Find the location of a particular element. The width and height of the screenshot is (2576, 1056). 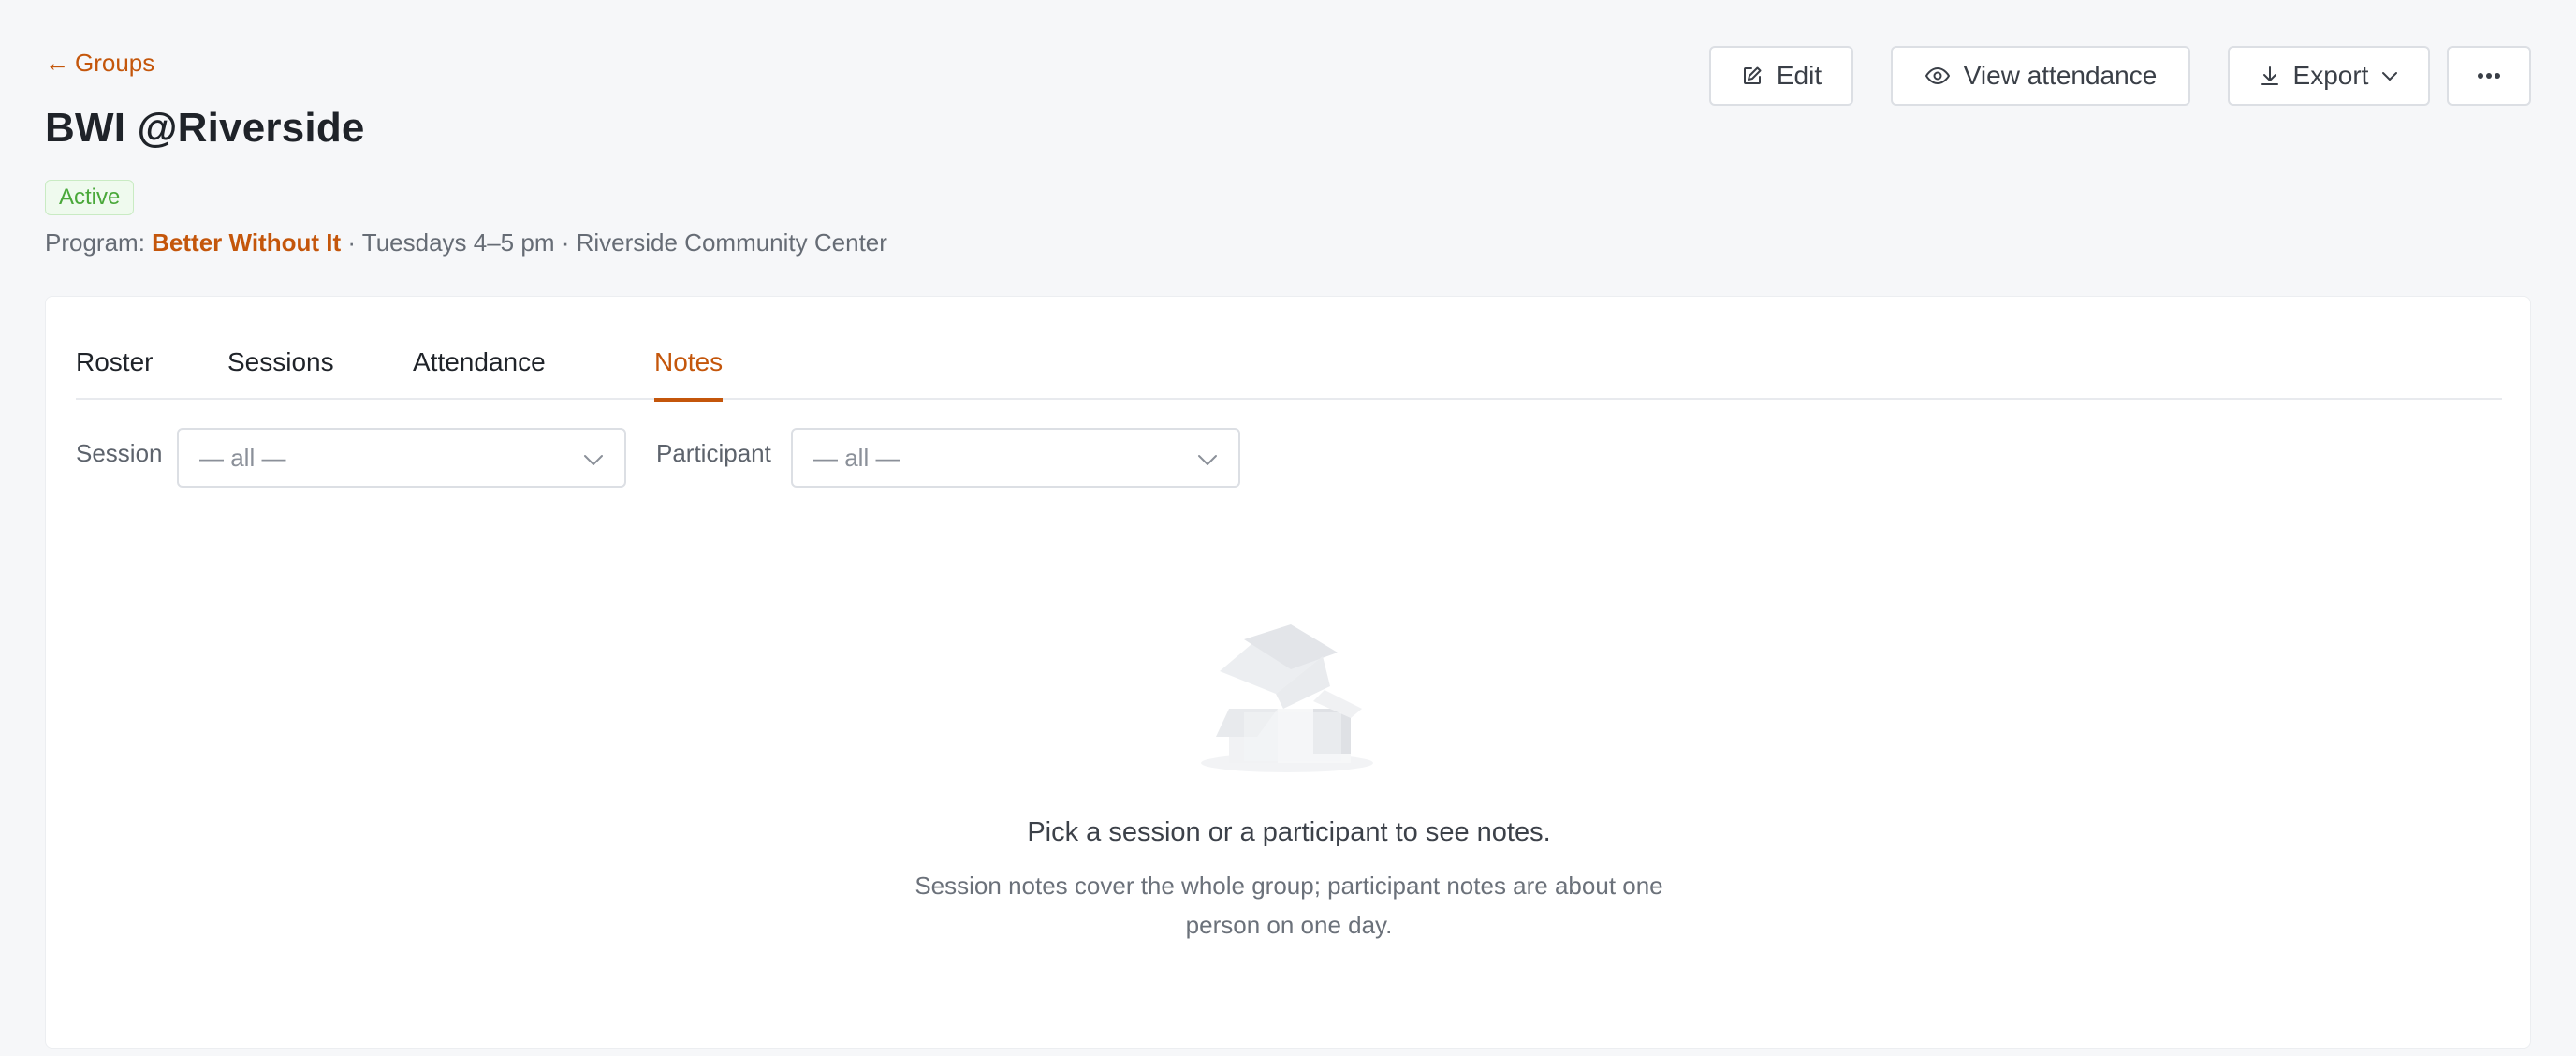

ellipsis-icon is located at coordinates (2489, 76).